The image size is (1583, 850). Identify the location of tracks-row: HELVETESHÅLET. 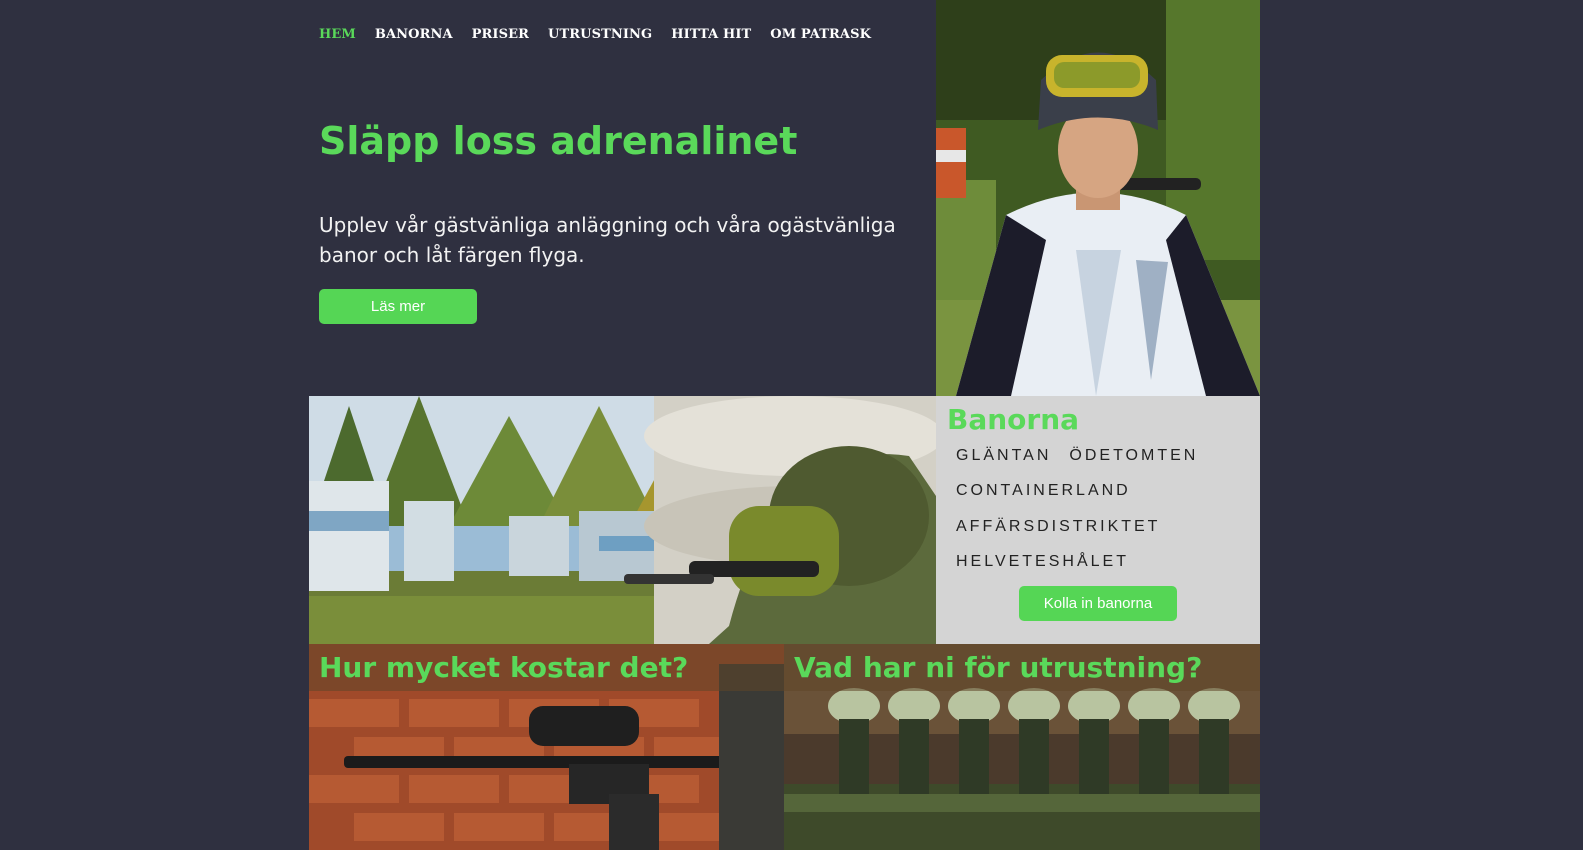
(1106, 563).